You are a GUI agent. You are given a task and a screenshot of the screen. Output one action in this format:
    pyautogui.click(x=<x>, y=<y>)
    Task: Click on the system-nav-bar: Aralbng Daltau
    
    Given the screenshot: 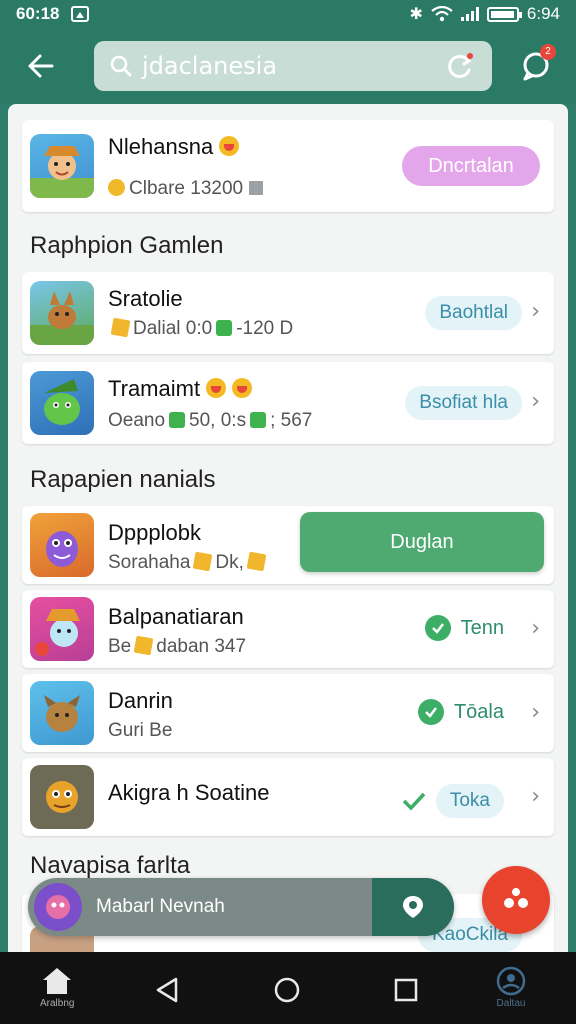 What is the action you would take?
    pyautogui.click(x=288, y=988)
    